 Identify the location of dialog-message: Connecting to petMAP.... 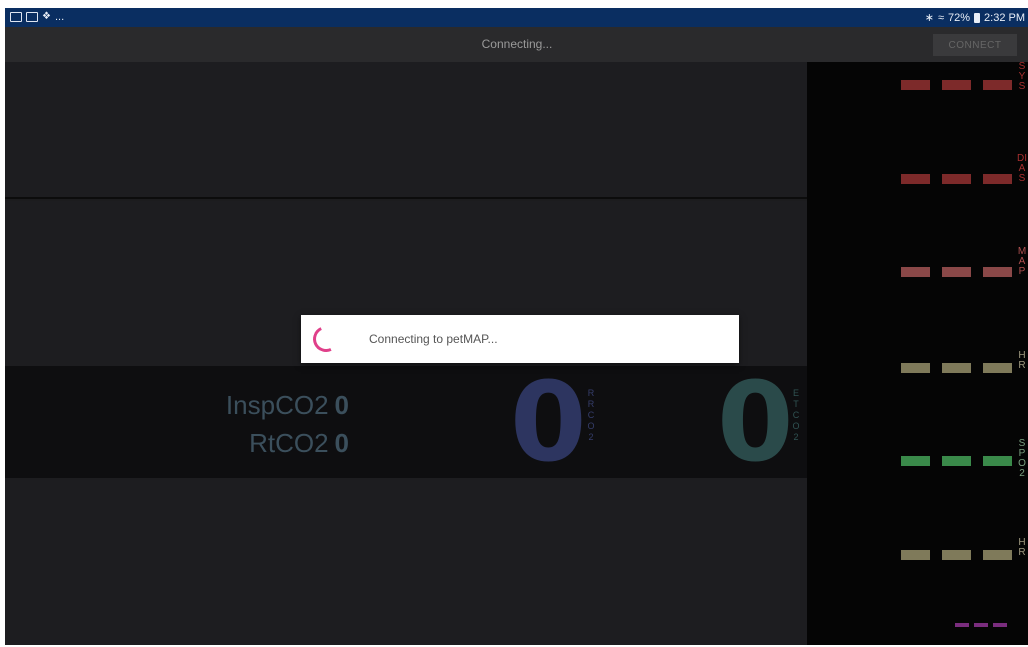
(433, 339).